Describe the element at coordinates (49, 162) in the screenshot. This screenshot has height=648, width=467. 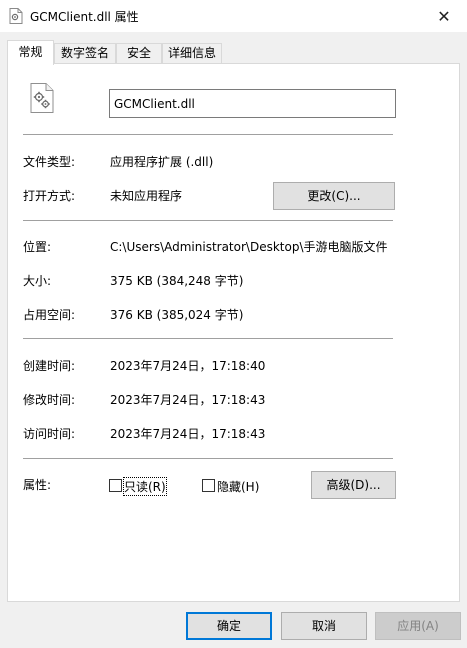
I see `file-type-label: 文件类型:` at that location.